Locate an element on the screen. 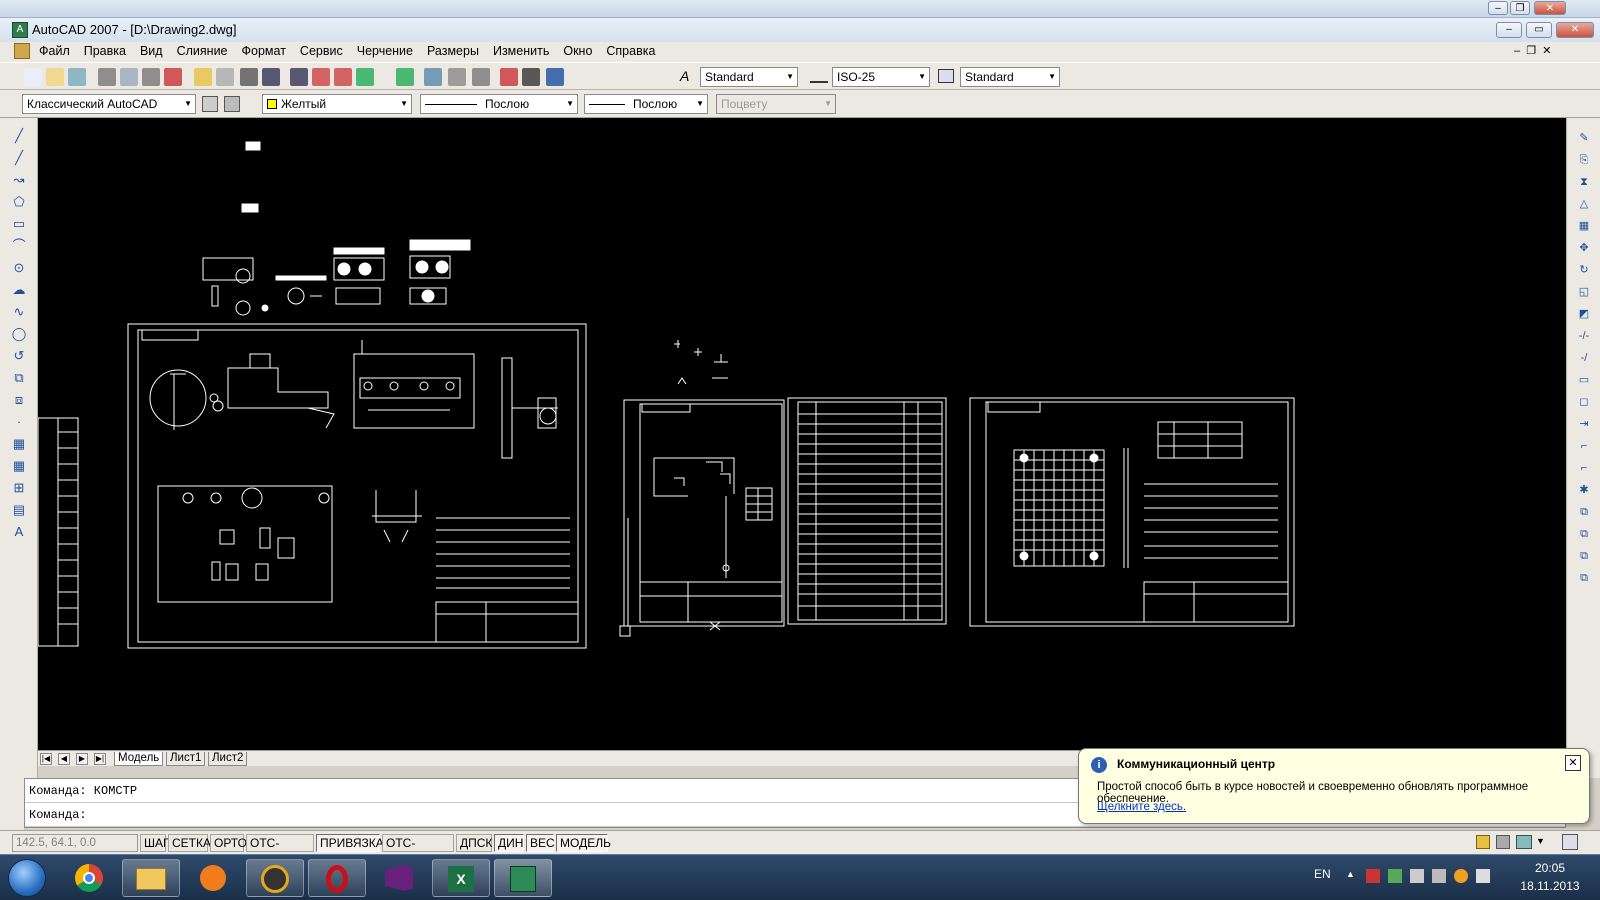 The image size is (1600, 900). balloon-close-button: ✕ is located at coordinates (1573, 763).